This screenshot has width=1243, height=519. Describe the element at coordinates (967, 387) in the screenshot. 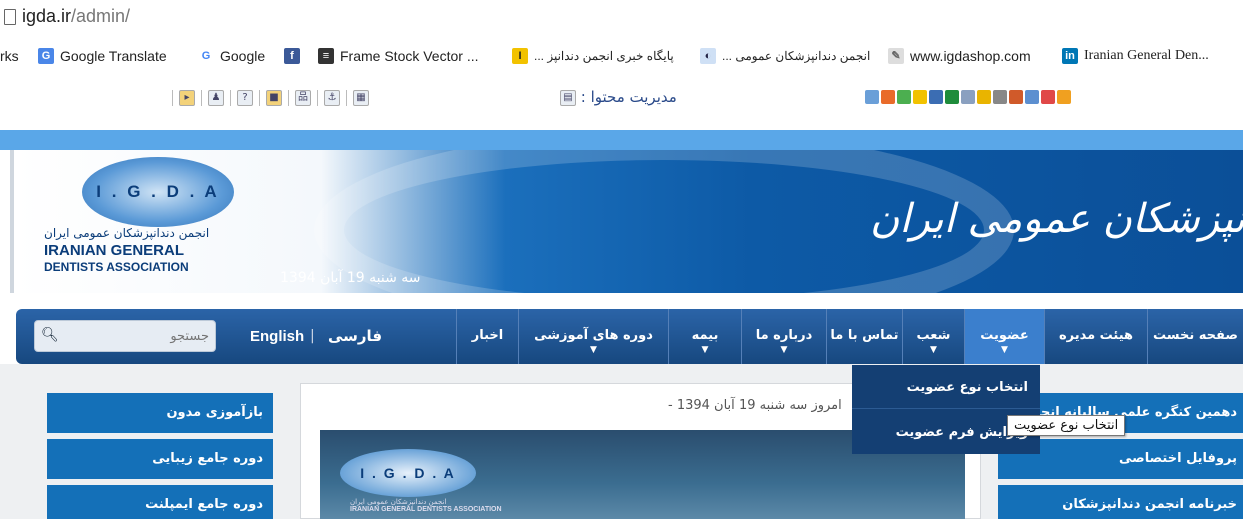

I see `dropdown-label: انتخاب نوع عضویت` at that location.